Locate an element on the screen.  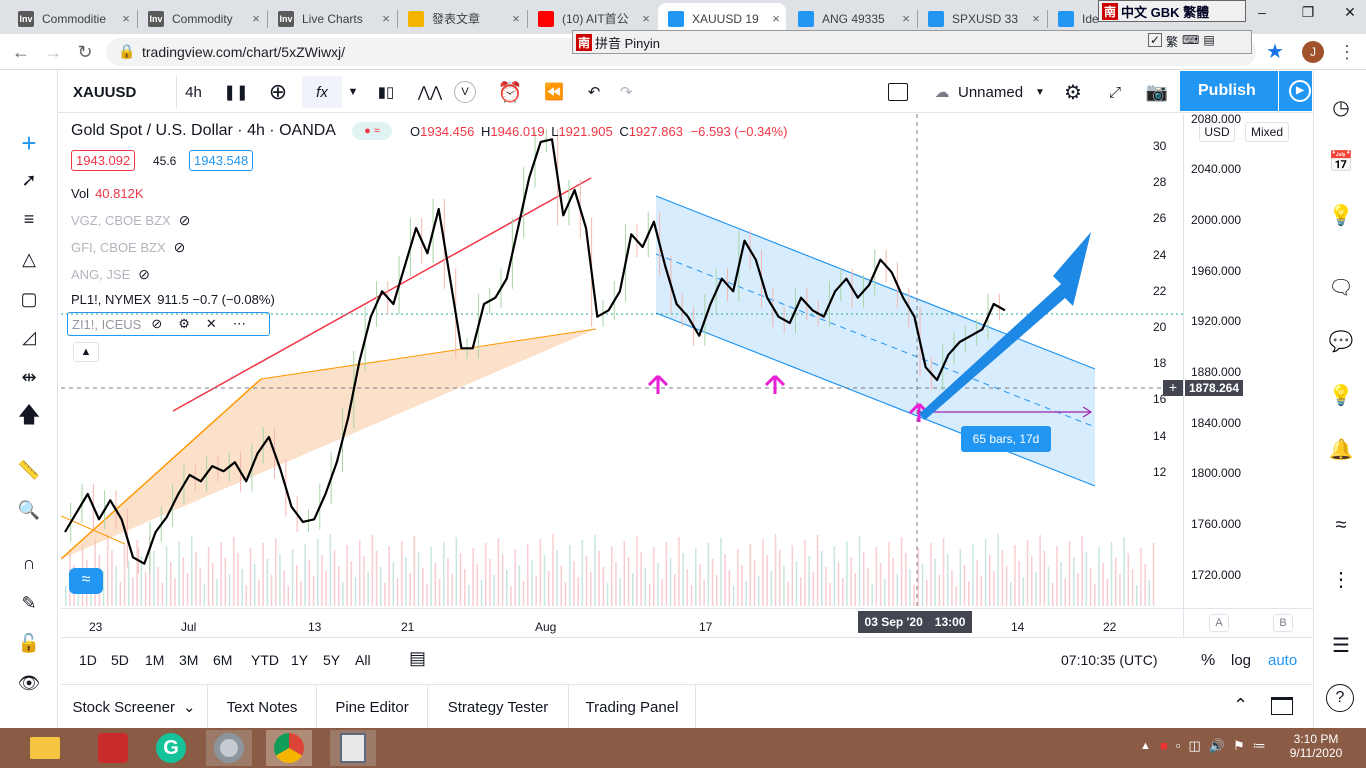
range-button-5d: 5D is located at coordinates (120, 660).